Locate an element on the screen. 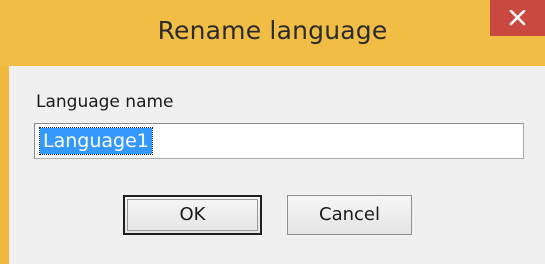  cancel-button-label: Cancel is located at coordinates (349, 214).